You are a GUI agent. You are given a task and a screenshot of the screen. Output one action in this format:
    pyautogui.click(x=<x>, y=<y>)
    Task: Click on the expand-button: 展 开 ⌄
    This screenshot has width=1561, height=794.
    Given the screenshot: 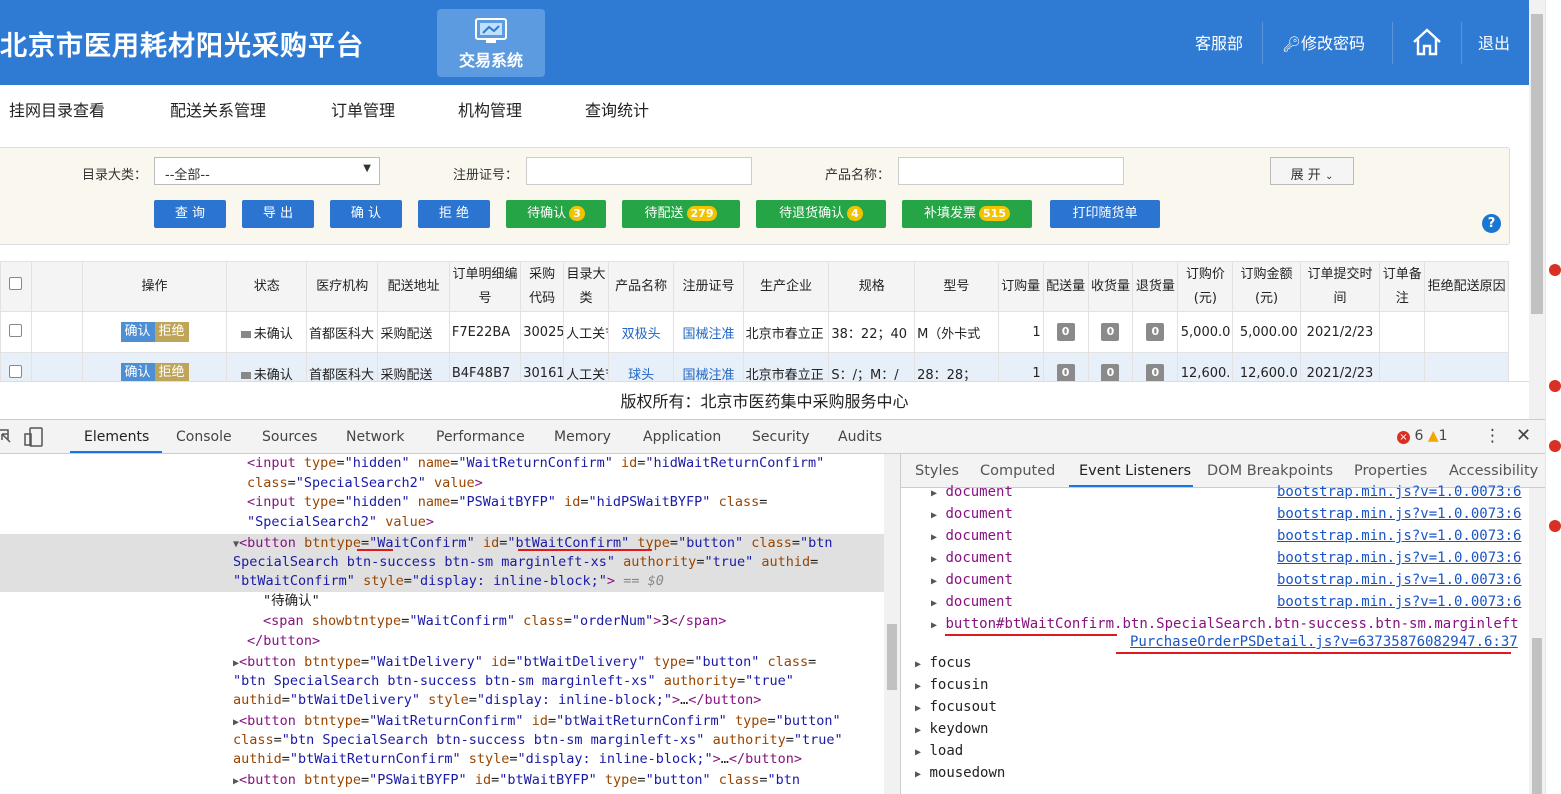 What is the action you would take?
    pyautogui.click(x=1312, y=171)
    